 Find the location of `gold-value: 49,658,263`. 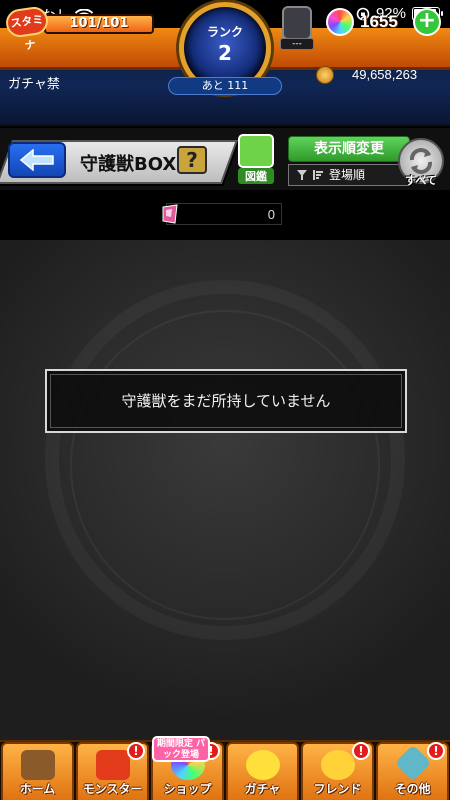

gold-value: 49,658,263 is located at coordinates (385, 74).